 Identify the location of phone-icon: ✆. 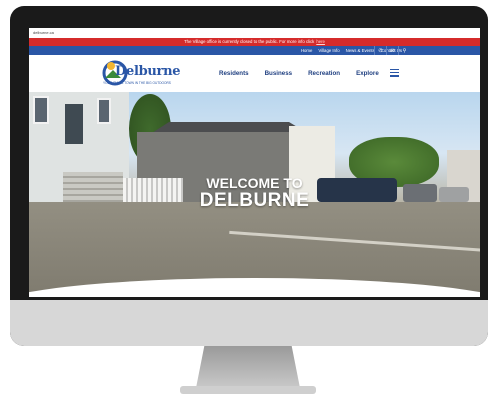
(380, 50).